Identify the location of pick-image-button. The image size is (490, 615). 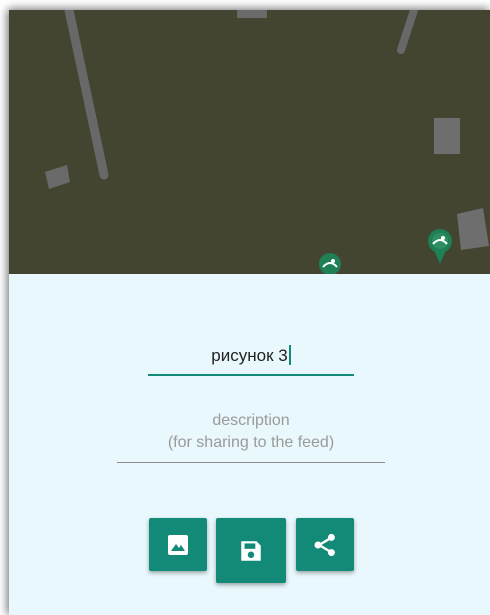
(178, 544).